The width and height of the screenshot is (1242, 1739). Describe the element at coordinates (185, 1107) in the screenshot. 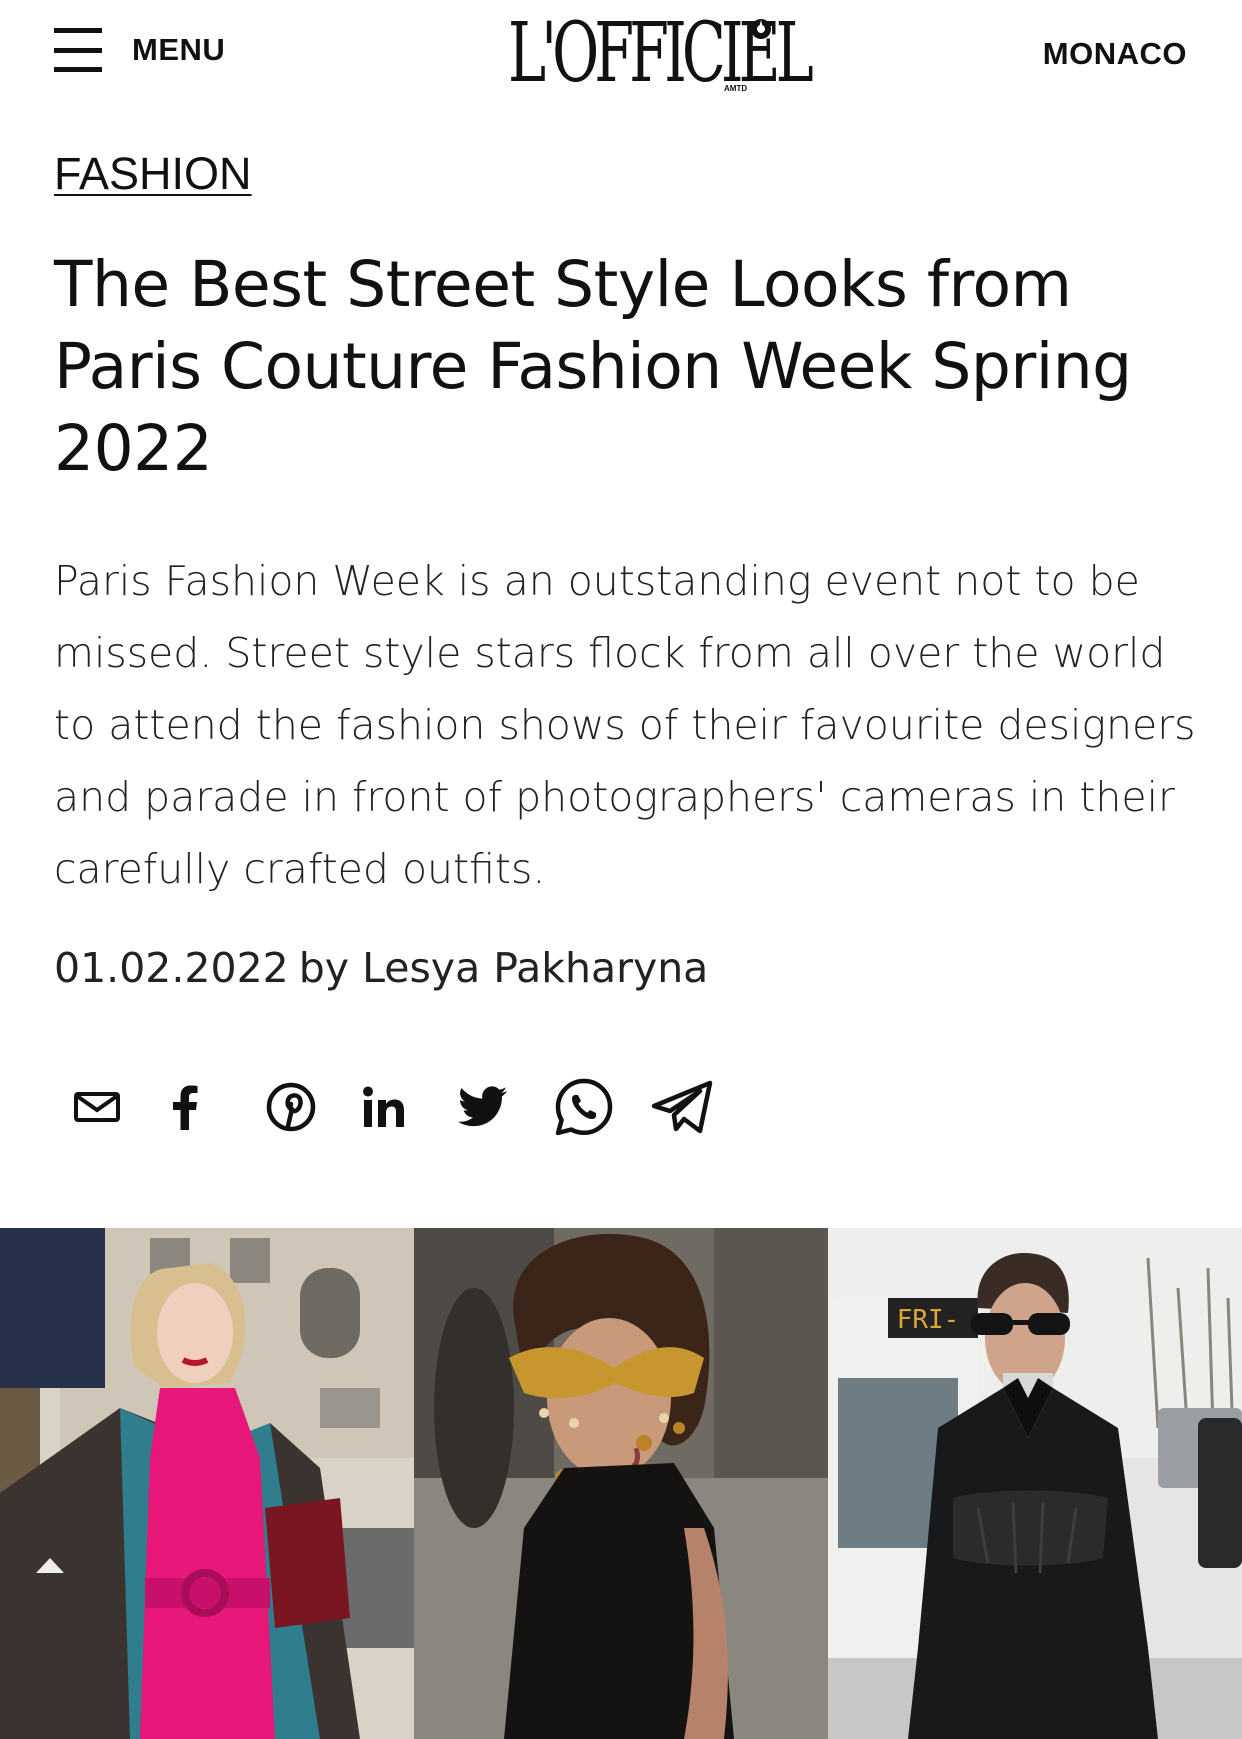

I see `facebook-icon` at that location.